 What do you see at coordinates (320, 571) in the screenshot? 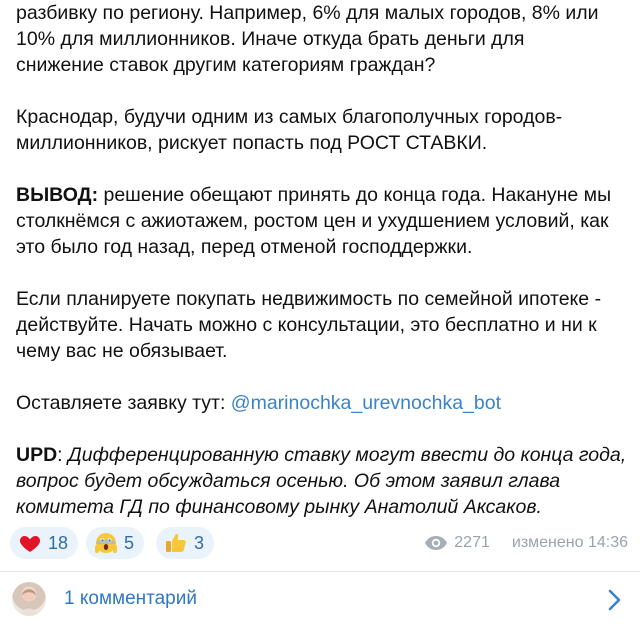
I see `comments-divider` at bounding box center [320, 571].